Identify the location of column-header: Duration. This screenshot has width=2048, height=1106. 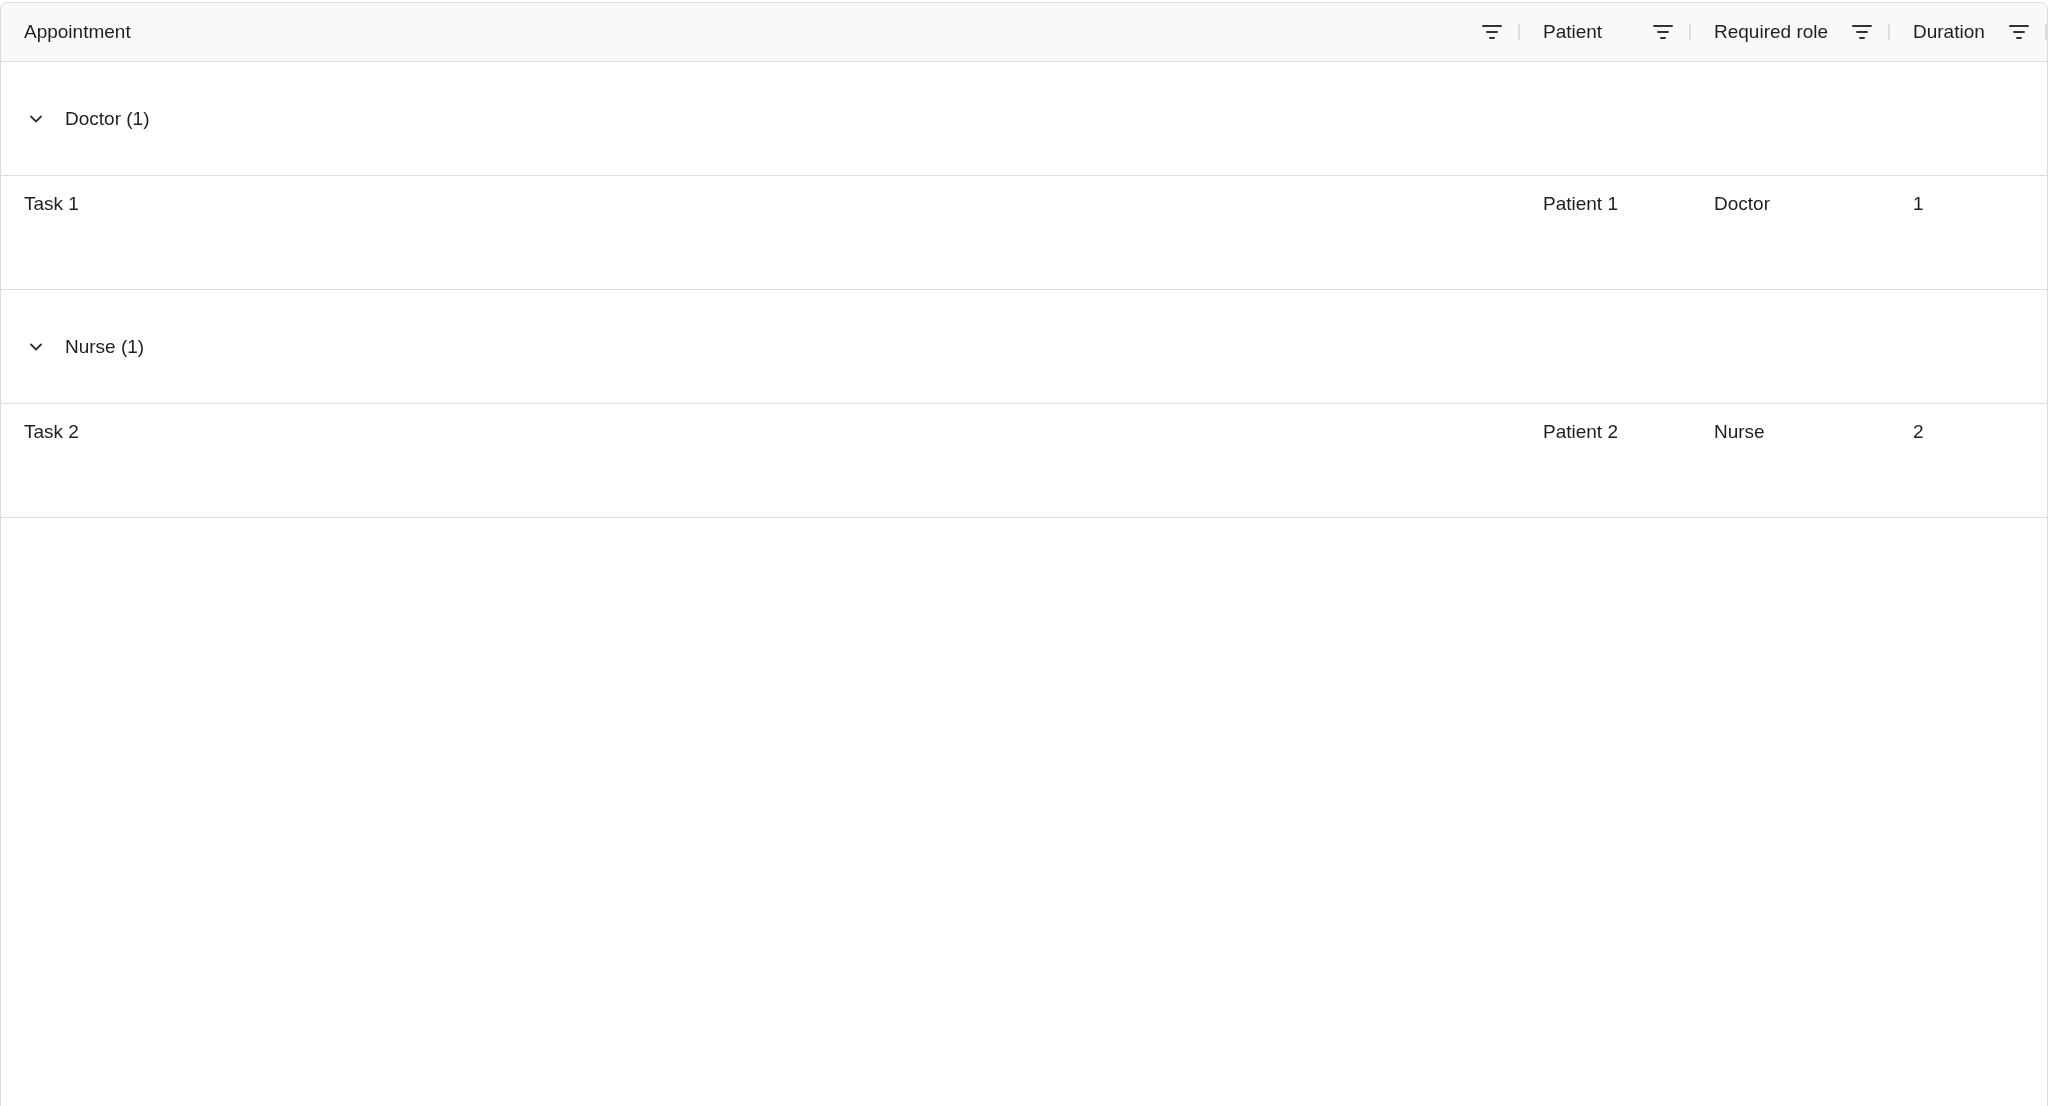
(1949, 32).